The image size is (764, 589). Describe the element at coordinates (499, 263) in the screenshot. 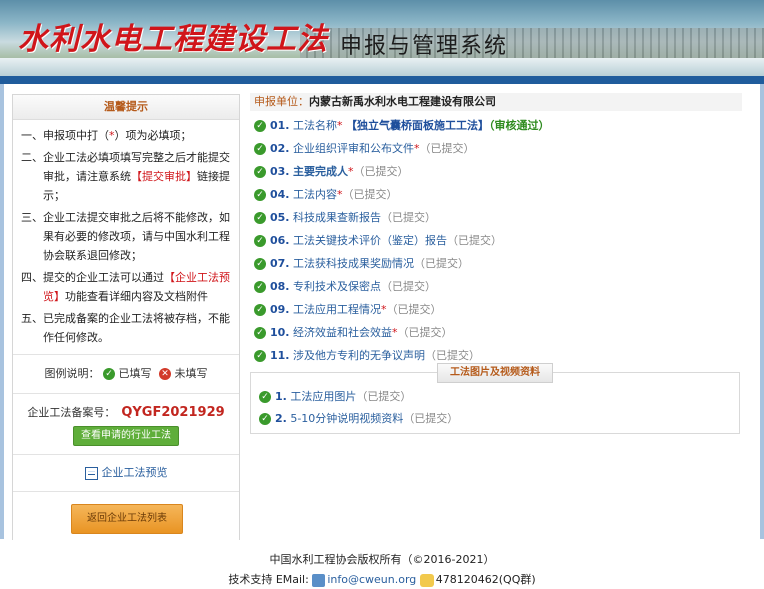

I see `list-item: ✓ 07. 工法获科技成果奖励情况（已提交）` at that location.